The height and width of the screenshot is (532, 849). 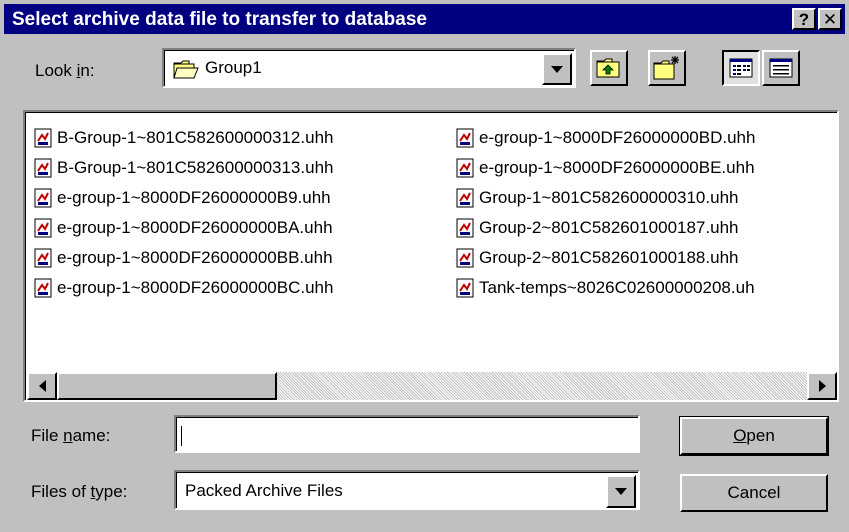 I want to click on up-folder-icon, so click(x=608, y=68).